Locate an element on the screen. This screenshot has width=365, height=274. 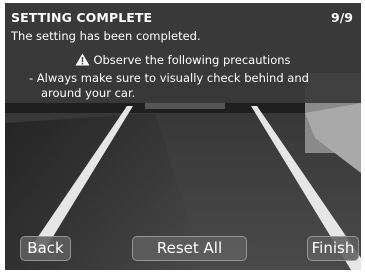
completion-message: The setting has been completed. is located at coordinates (106, 36).